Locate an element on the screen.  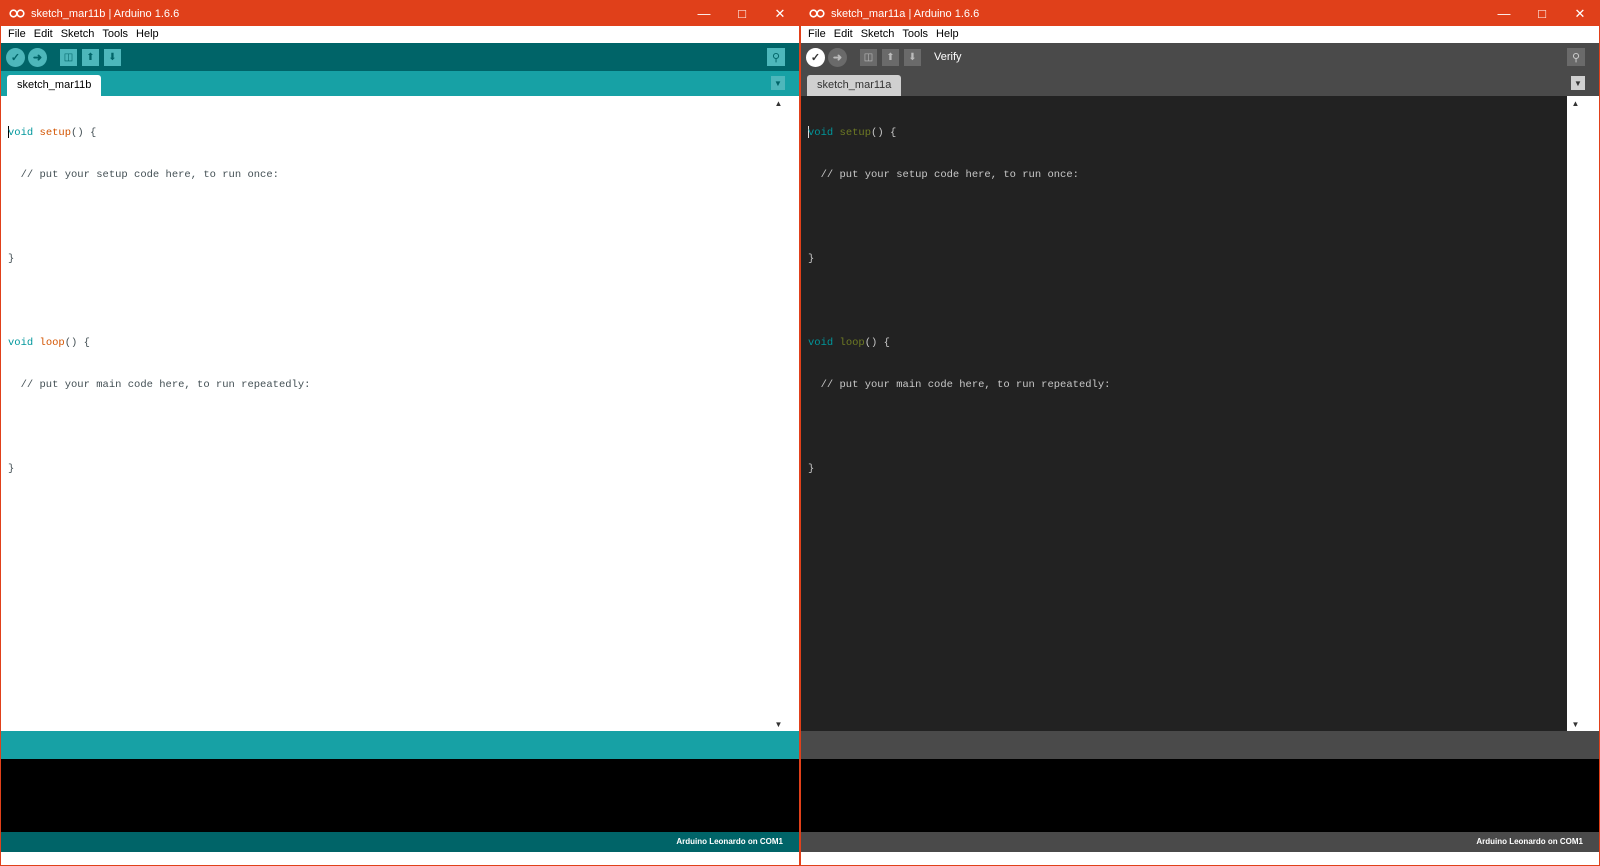
toolbar-status: Verify is located at coordinates (948, 57).